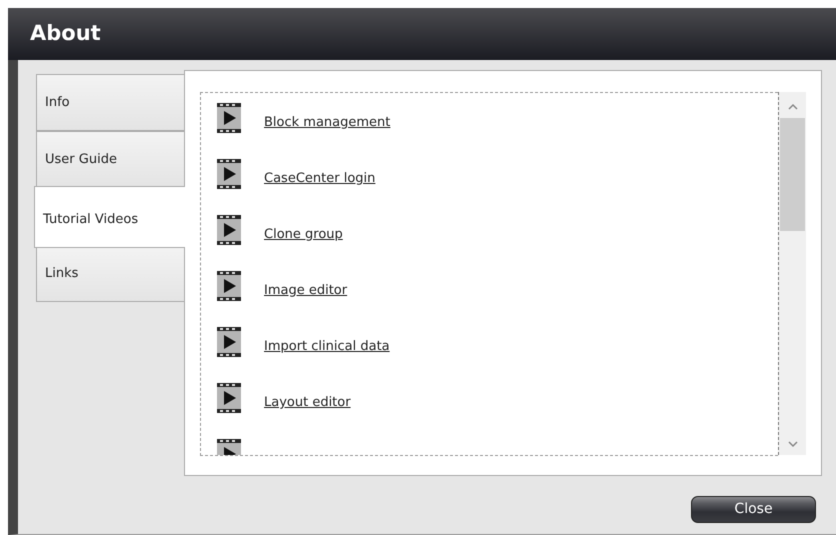 This screenshot has height=535, width=836. What do you see at coordinates (792, 273) in the screenshot?
I see `scrollbar` at bounding box center [792, 273].